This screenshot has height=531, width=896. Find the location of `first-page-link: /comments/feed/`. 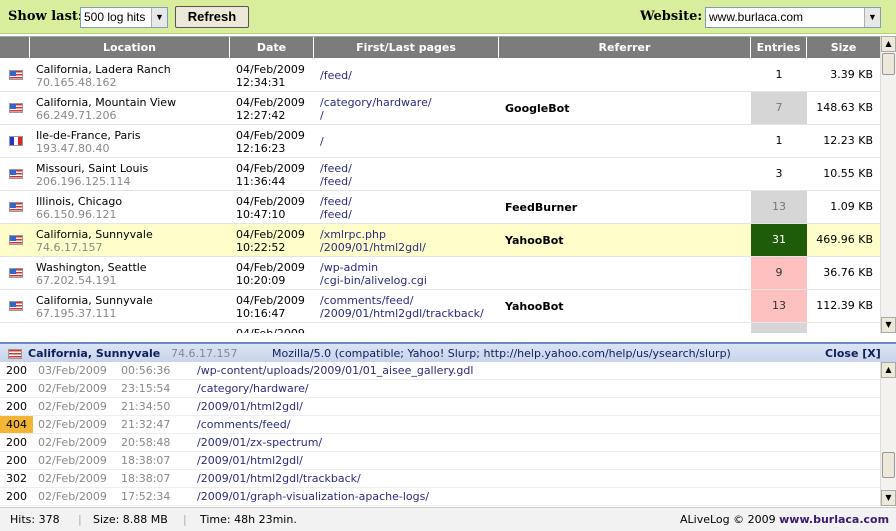

first-page-link: /comments/feed/ is located at coordinates (367, 300).